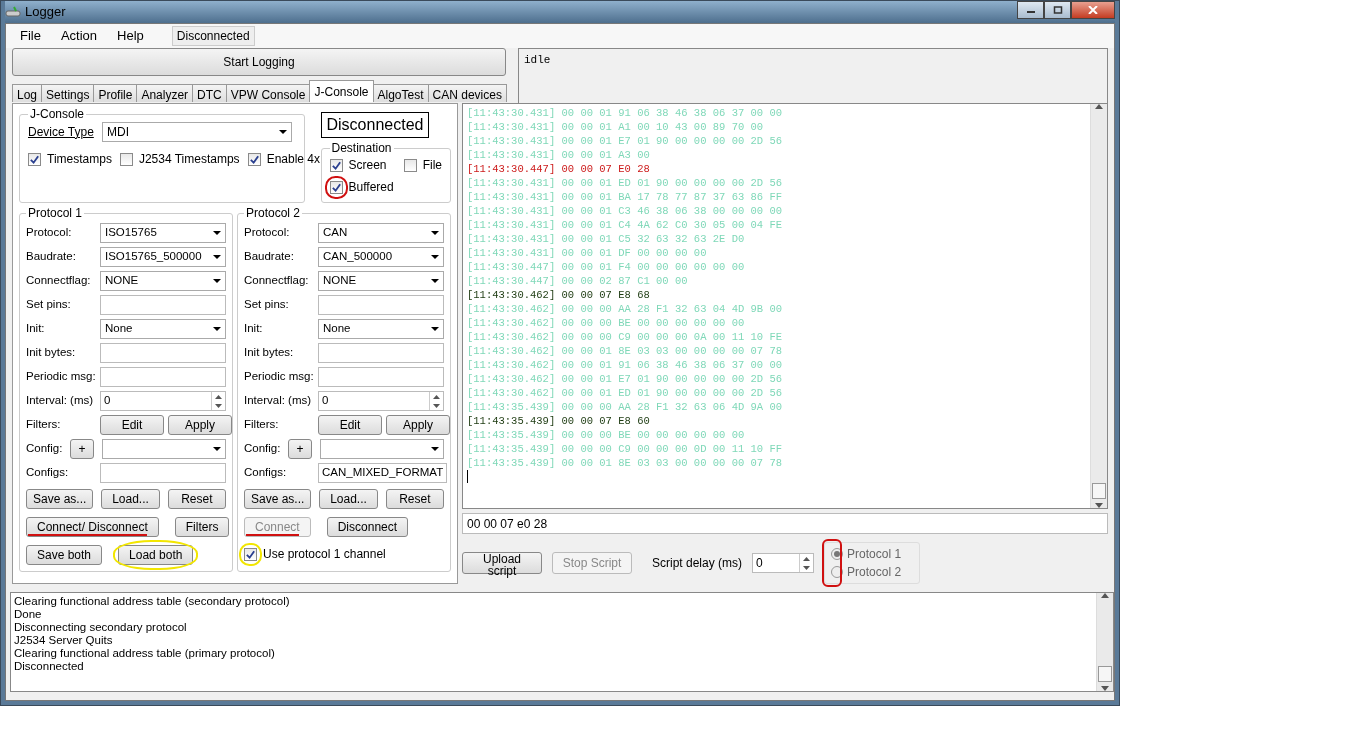 This screenshot has height=737, width=1366. What do you see at coordinates (559, 295) in the screenshot?
I see `console-line: [11:43:30.462] 00 00 07 E8 68` at bounding box center [559, 295].